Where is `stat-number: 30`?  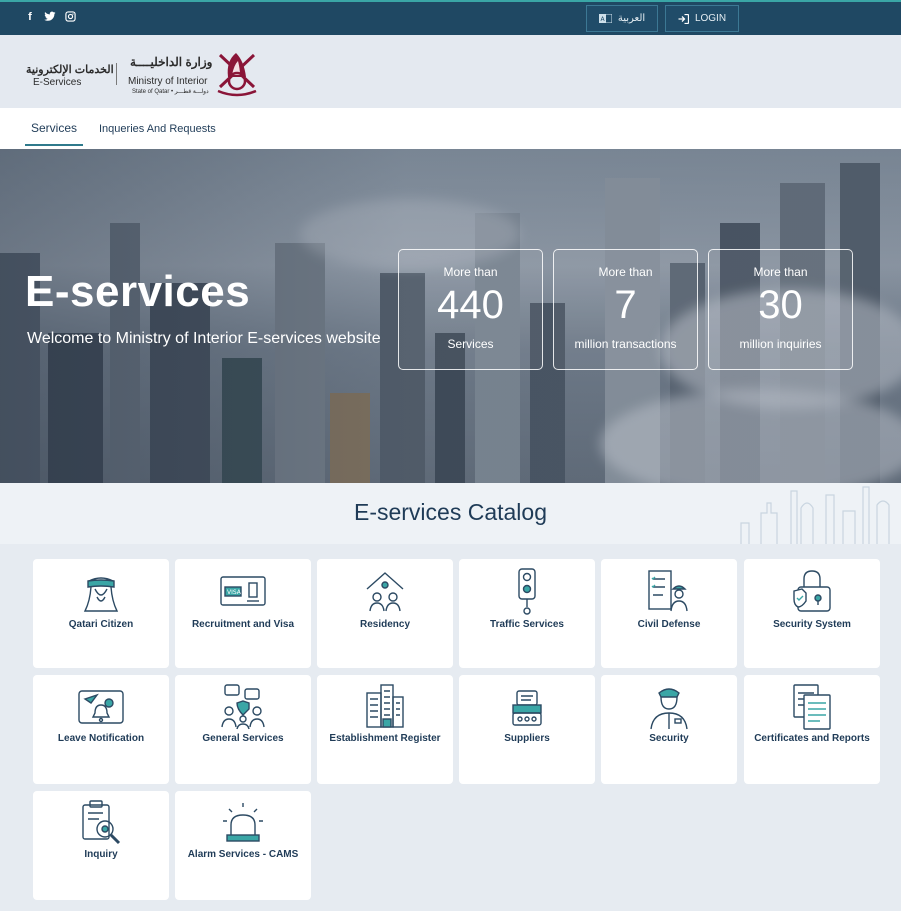 stat-number: 30 is located at coordinates (780, 305).